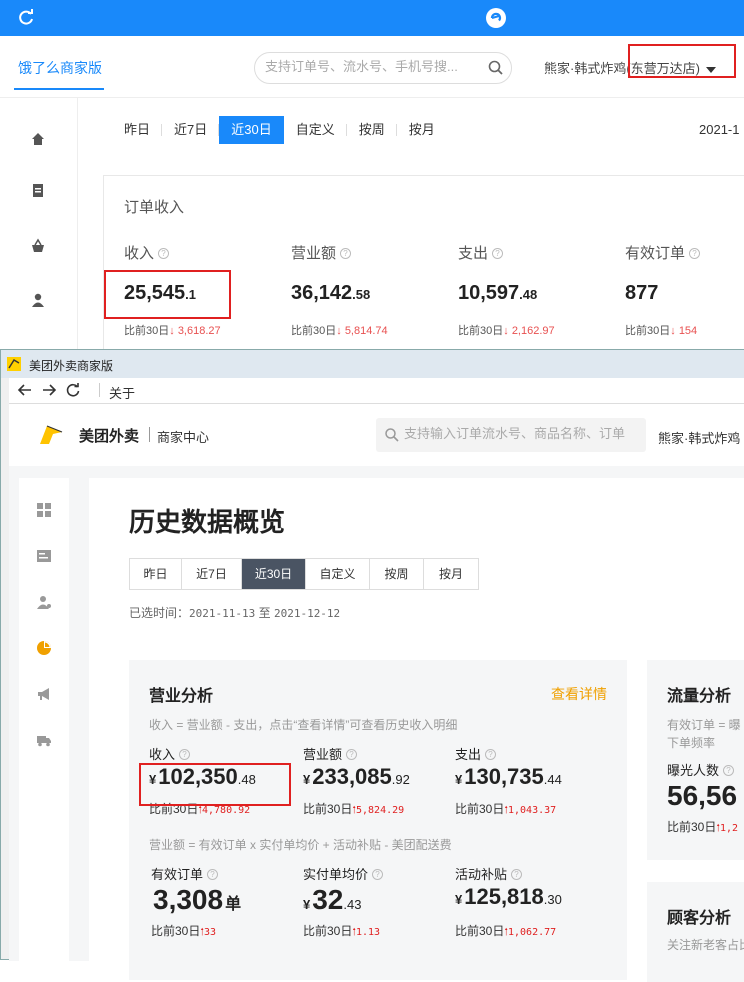  What do you see at coordinates (49, 390) in the screenshot?
I see `forward-arrow-icon` at bounding box center [49, 390].